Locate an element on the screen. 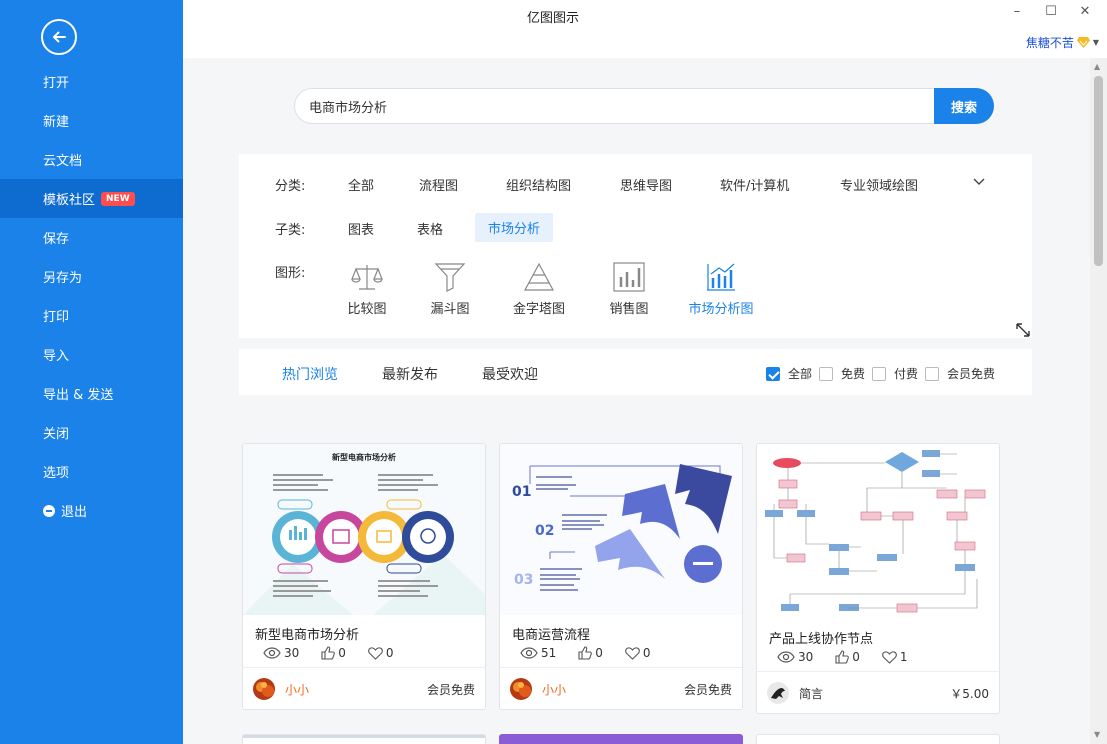 This screenshot has width=1107, height=744. filter-member-free-checkbox: 会员免费 is located at coordinates (960, 373).